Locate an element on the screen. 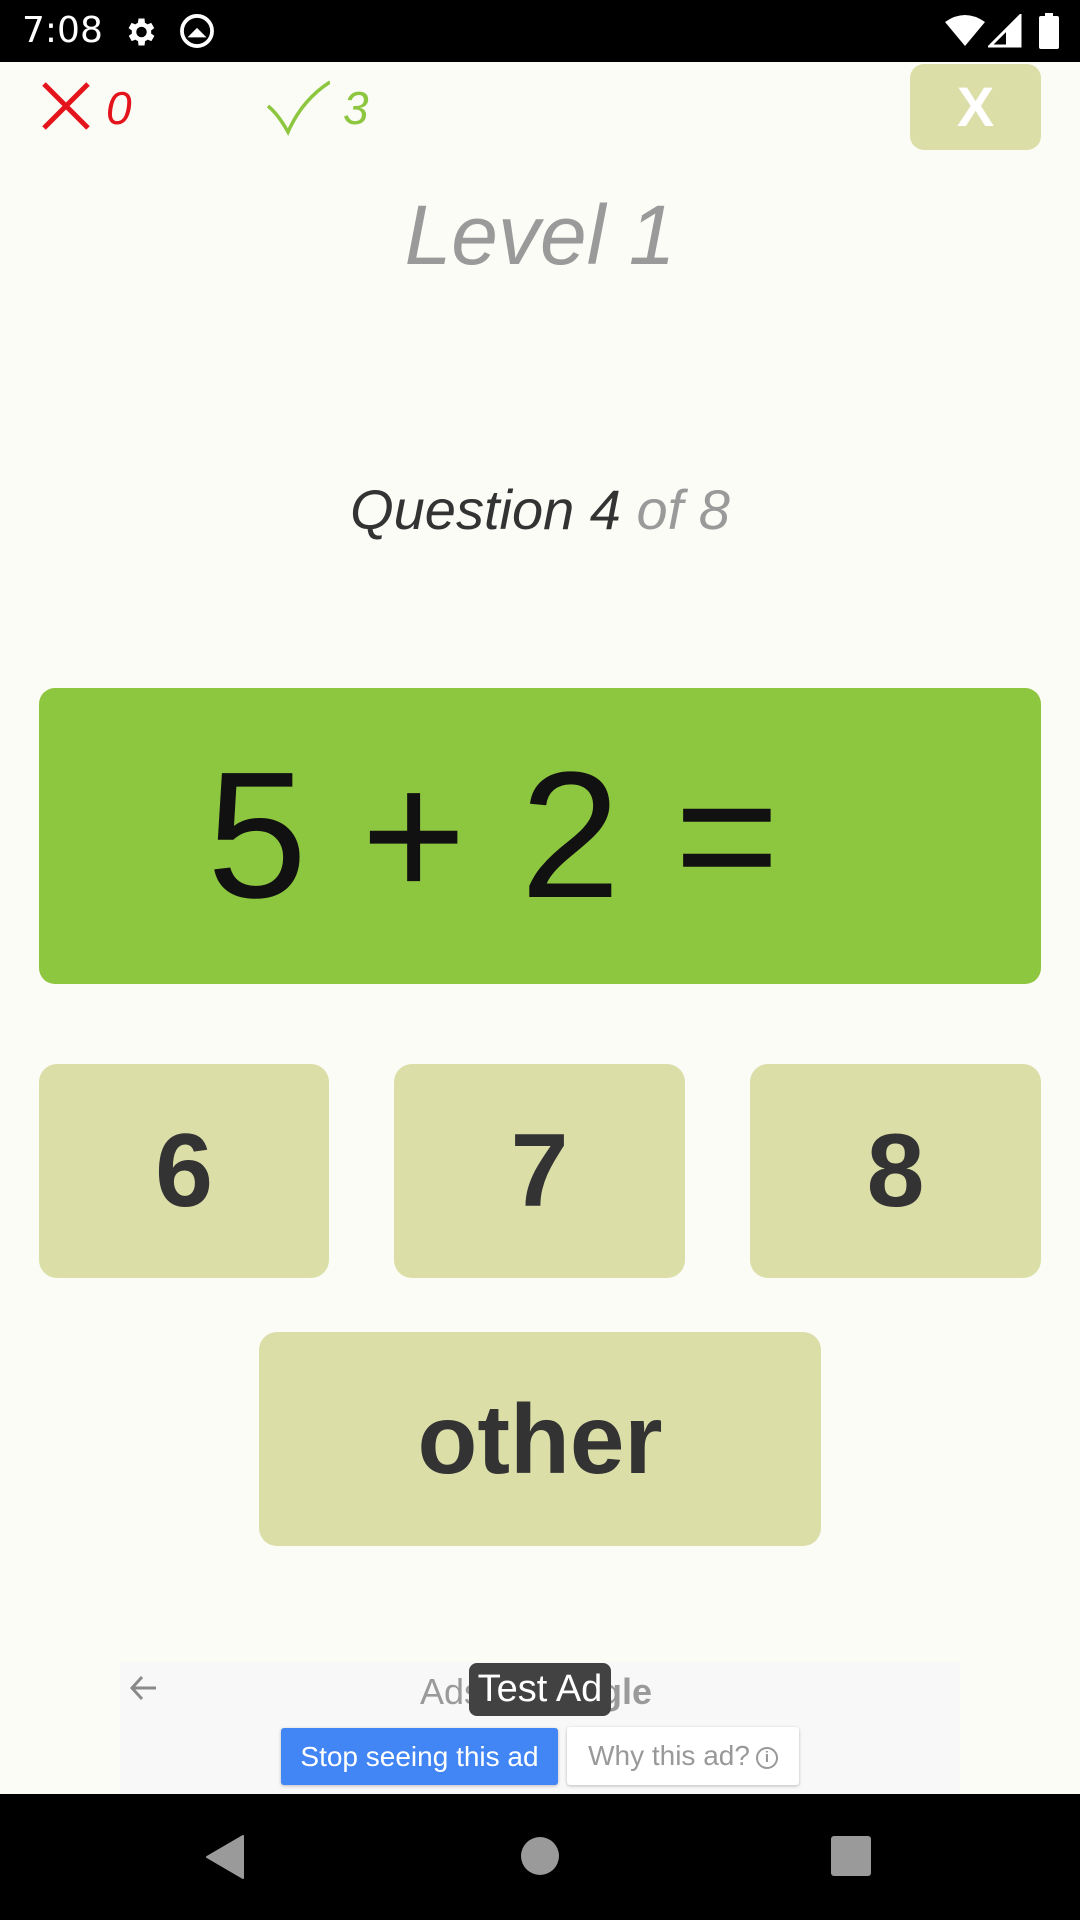  why-this-ad-button: Why this ad? i is located at coordinates (683, 1756).